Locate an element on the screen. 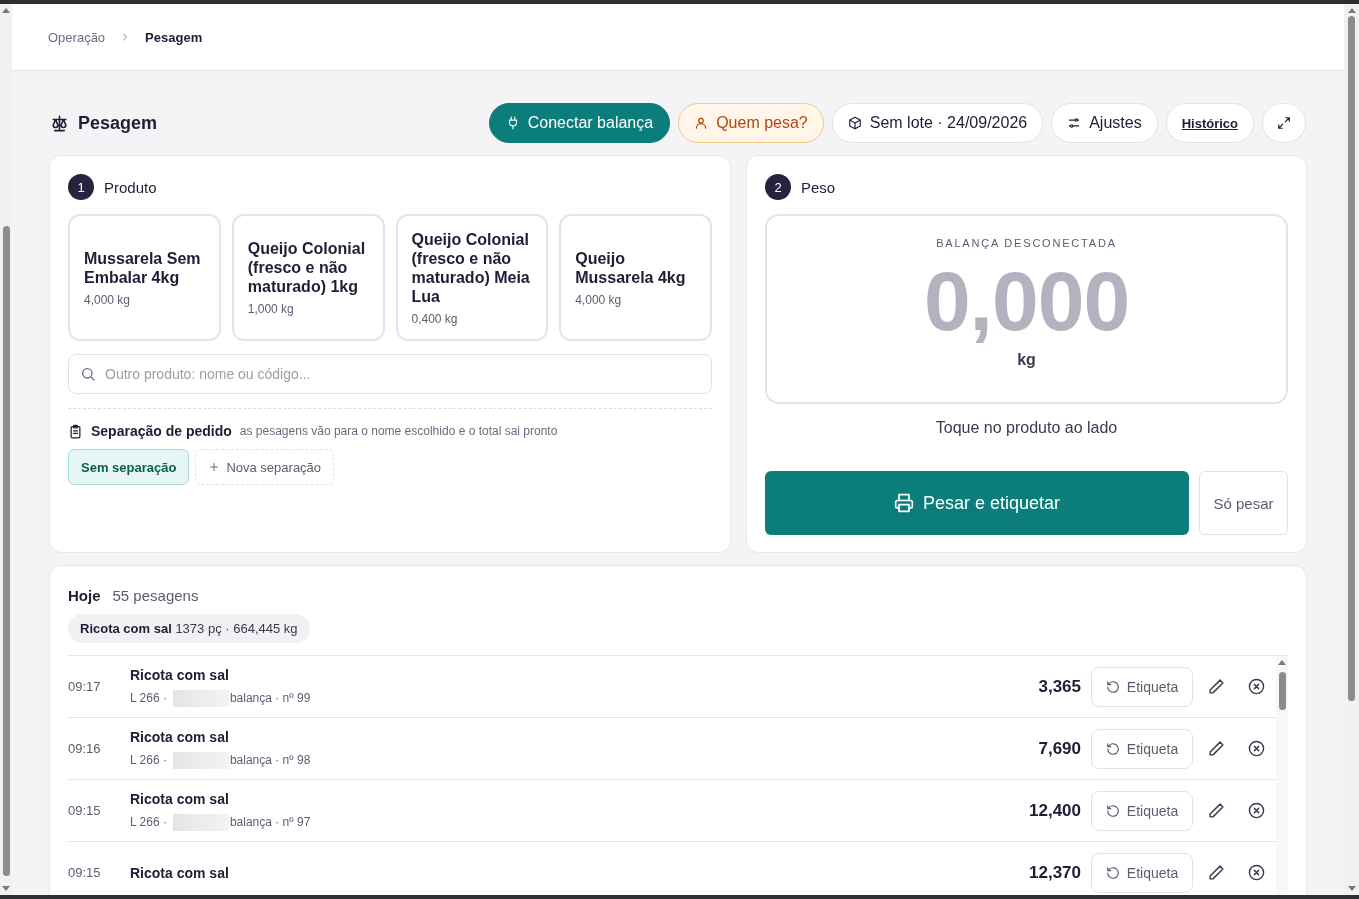 This screenshot has width=1359, height=899. weight-unit: kg is located at coordinates (1026, 360).